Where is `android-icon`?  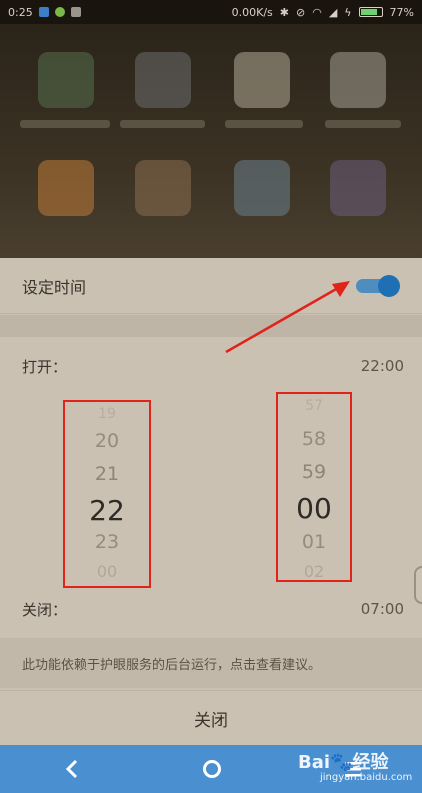 android-icon is located at coordinates (59, 12).